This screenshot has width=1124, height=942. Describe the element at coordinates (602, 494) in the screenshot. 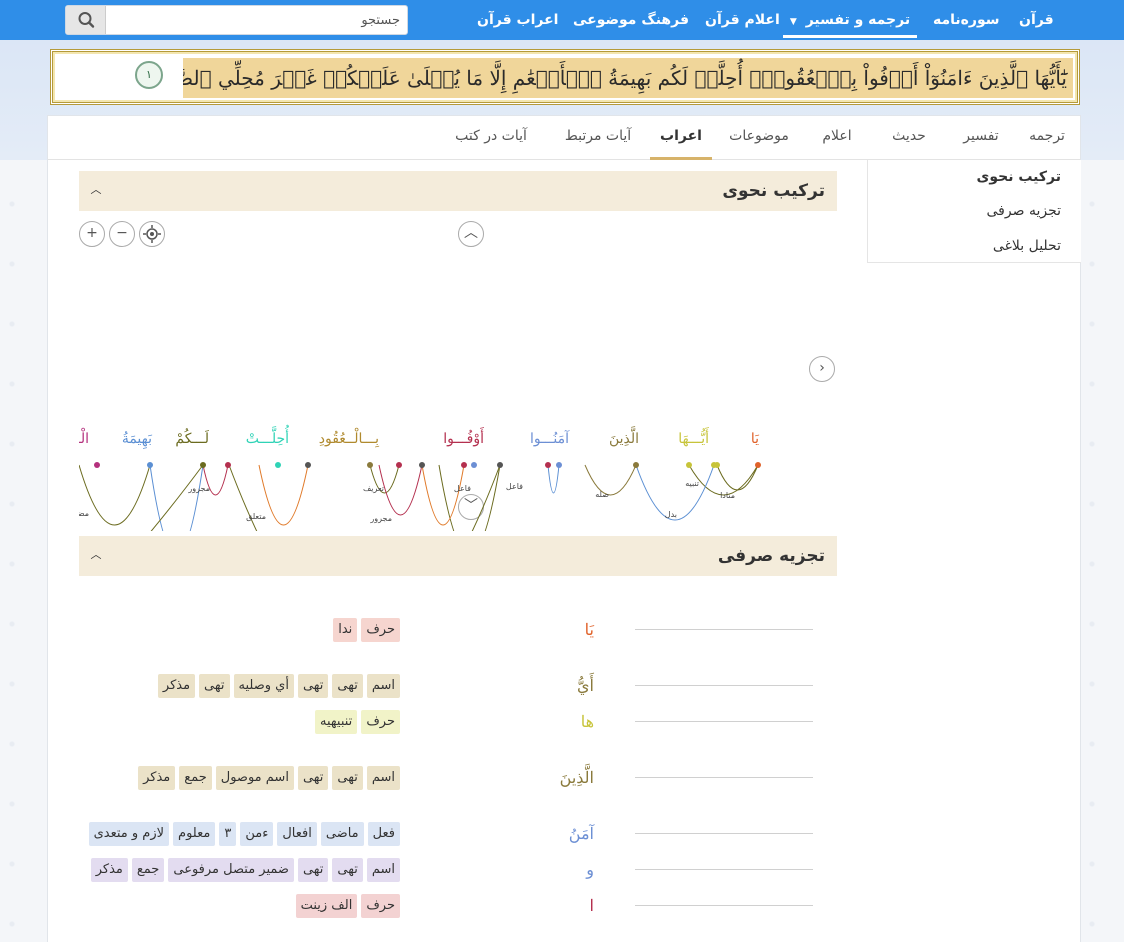

I see `diagram-relation-label: صله` at that location.